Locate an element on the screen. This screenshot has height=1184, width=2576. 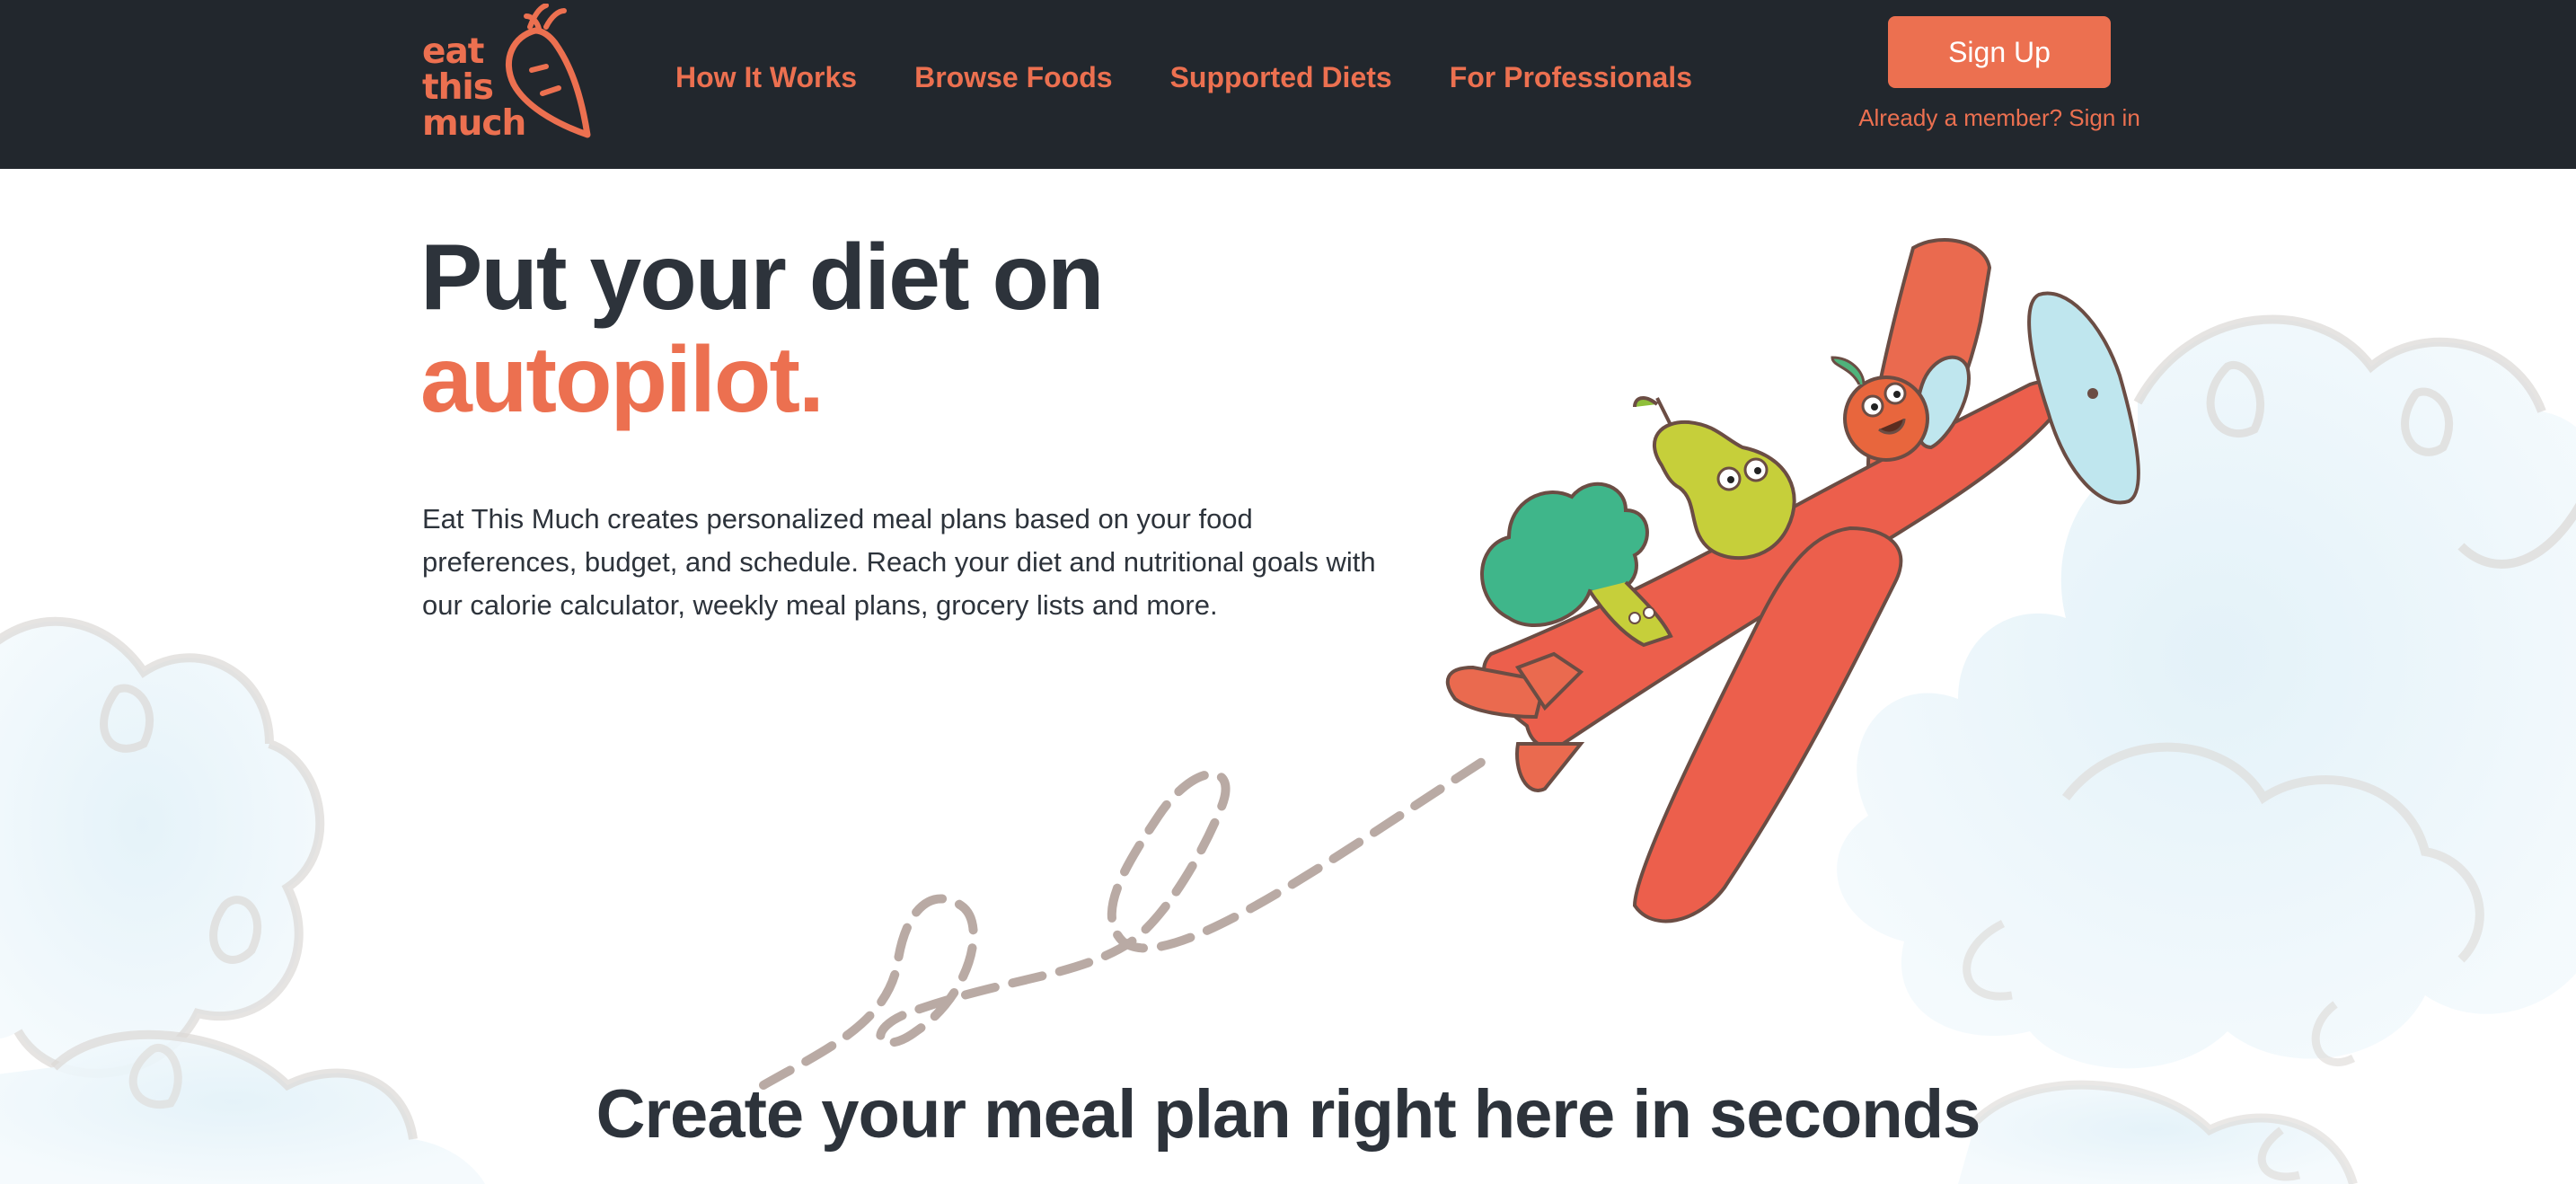
hero-heading-accent: autopilot. is located at coordinates (622, 380).